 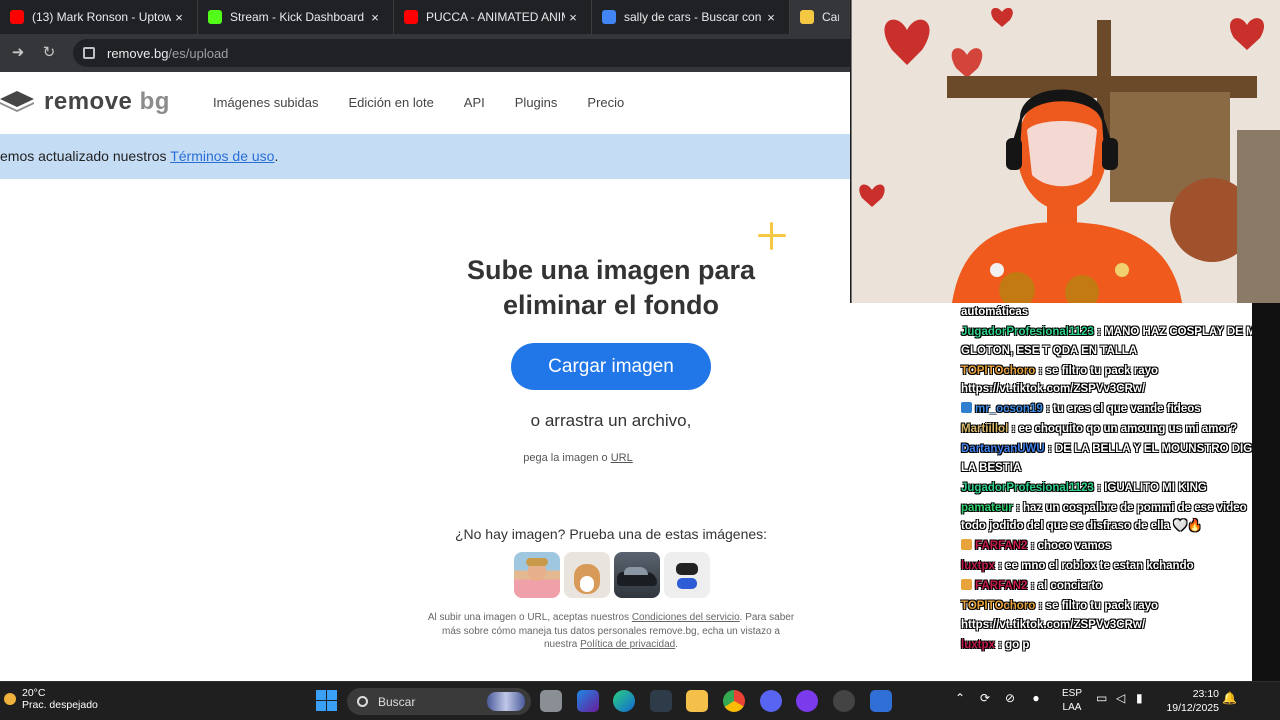 I want to click on chat-message: FARFAN2 : al concierto, so click(x=1116, y=586).